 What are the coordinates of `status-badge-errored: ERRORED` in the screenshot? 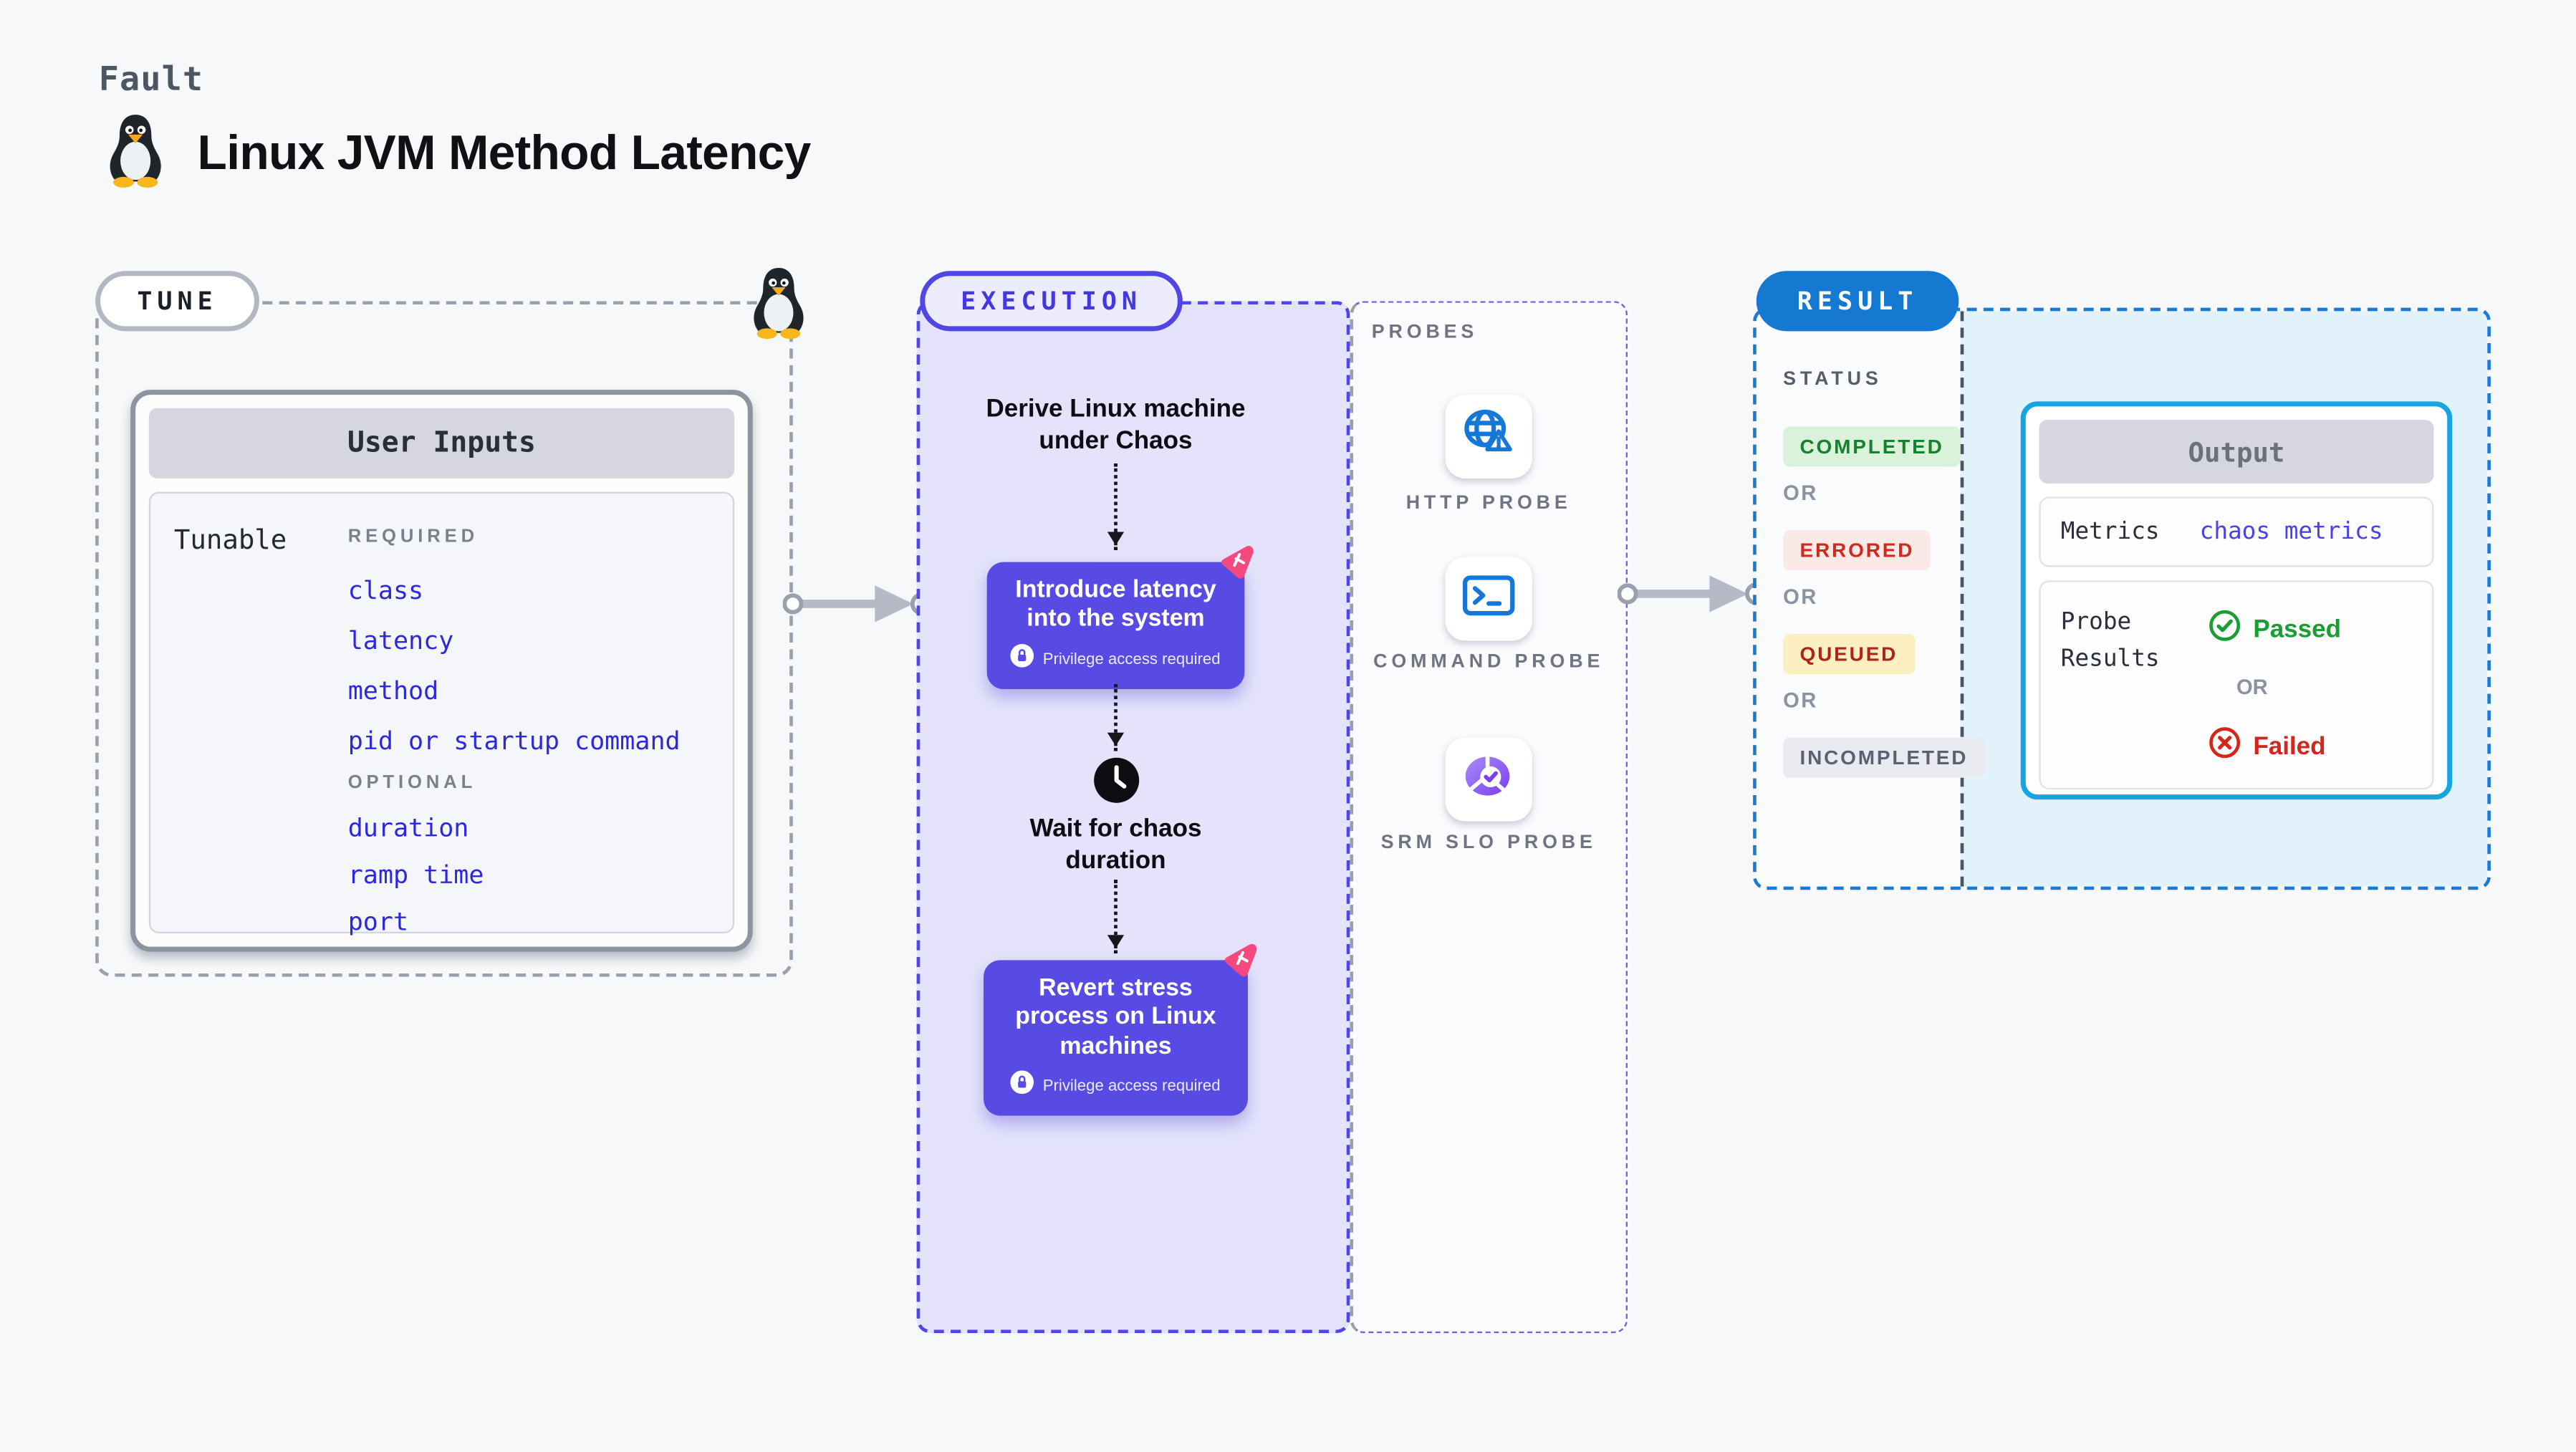 It's located at (1857, 550).